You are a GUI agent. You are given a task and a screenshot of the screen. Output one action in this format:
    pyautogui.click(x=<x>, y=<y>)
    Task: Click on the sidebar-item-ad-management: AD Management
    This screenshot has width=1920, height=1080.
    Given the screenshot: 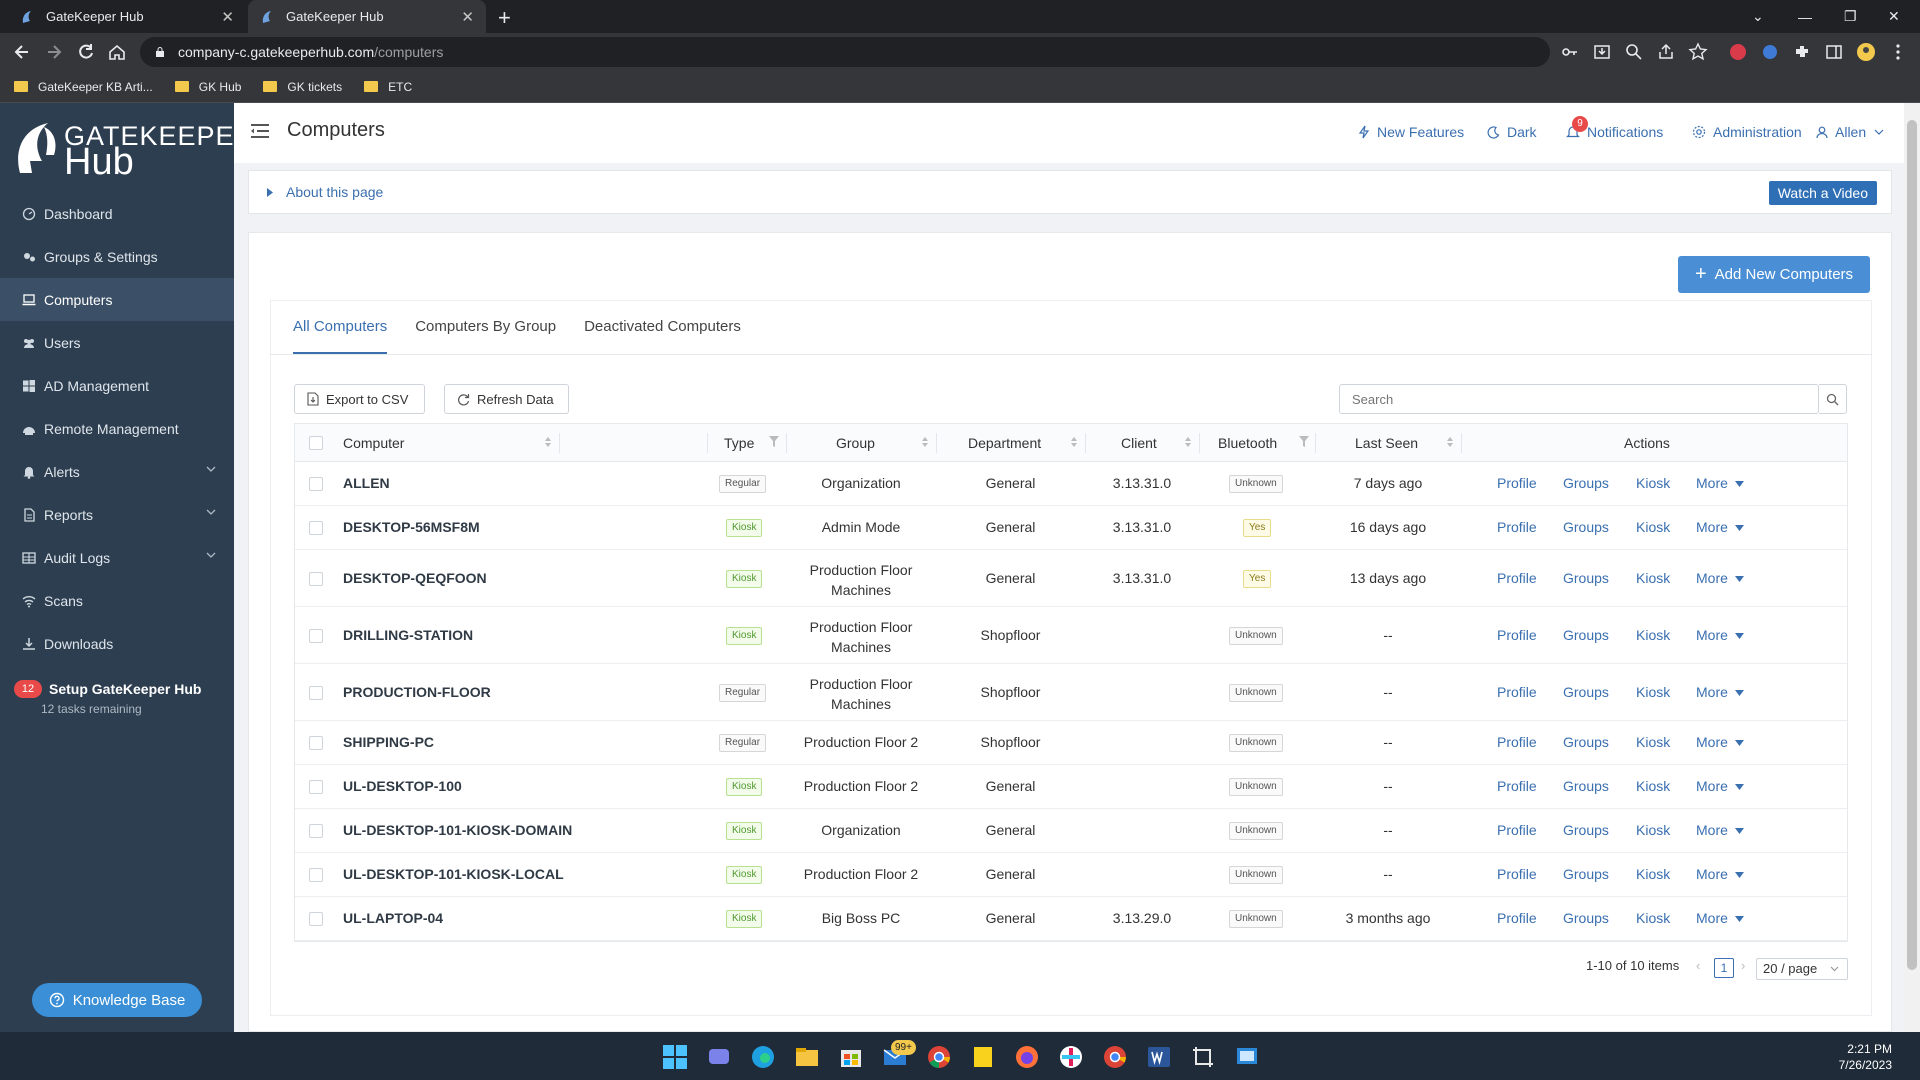 What is the action you would take?
    pyautogui.click(x=117, y=385)
    